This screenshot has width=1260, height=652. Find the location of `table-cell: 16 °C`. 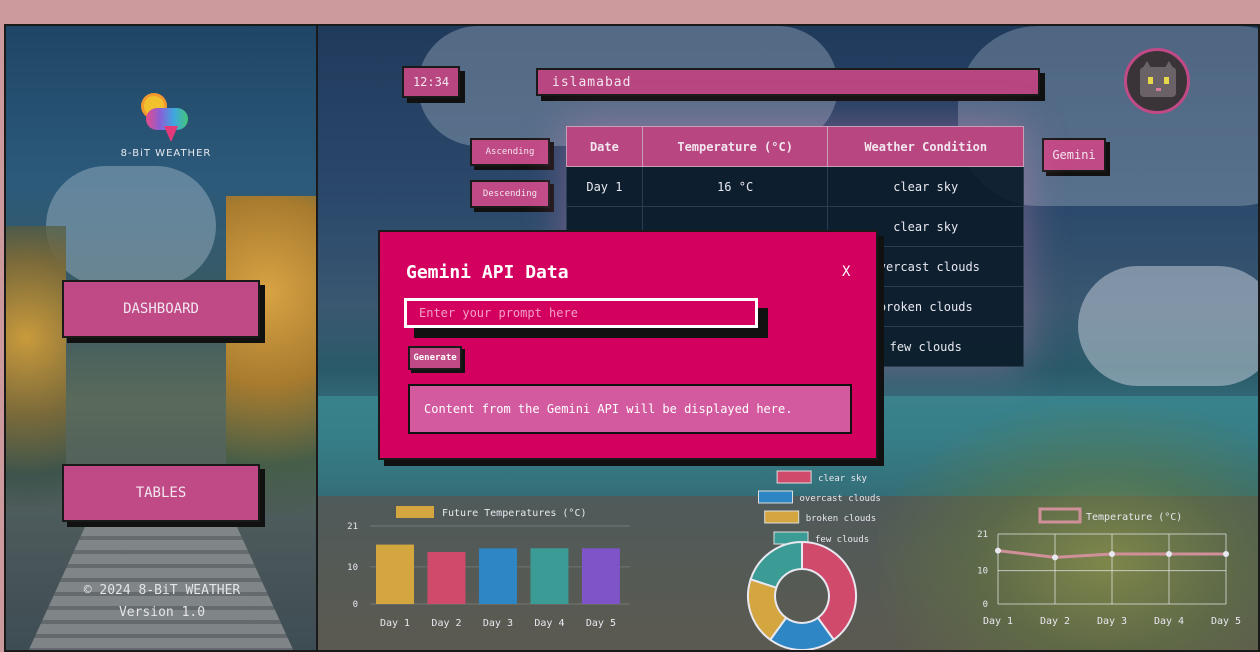

table-cell: 16 °C is located at coordinates (735, 186).